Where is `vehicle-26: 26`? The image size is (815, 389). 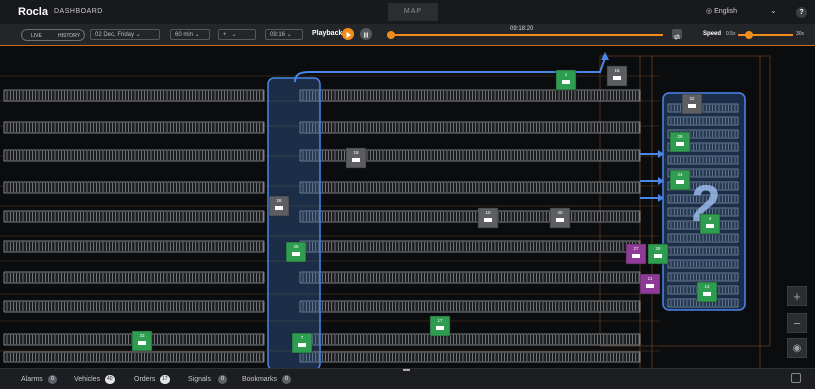
vehicle-26: 26 is located at coordinates (279, 206).